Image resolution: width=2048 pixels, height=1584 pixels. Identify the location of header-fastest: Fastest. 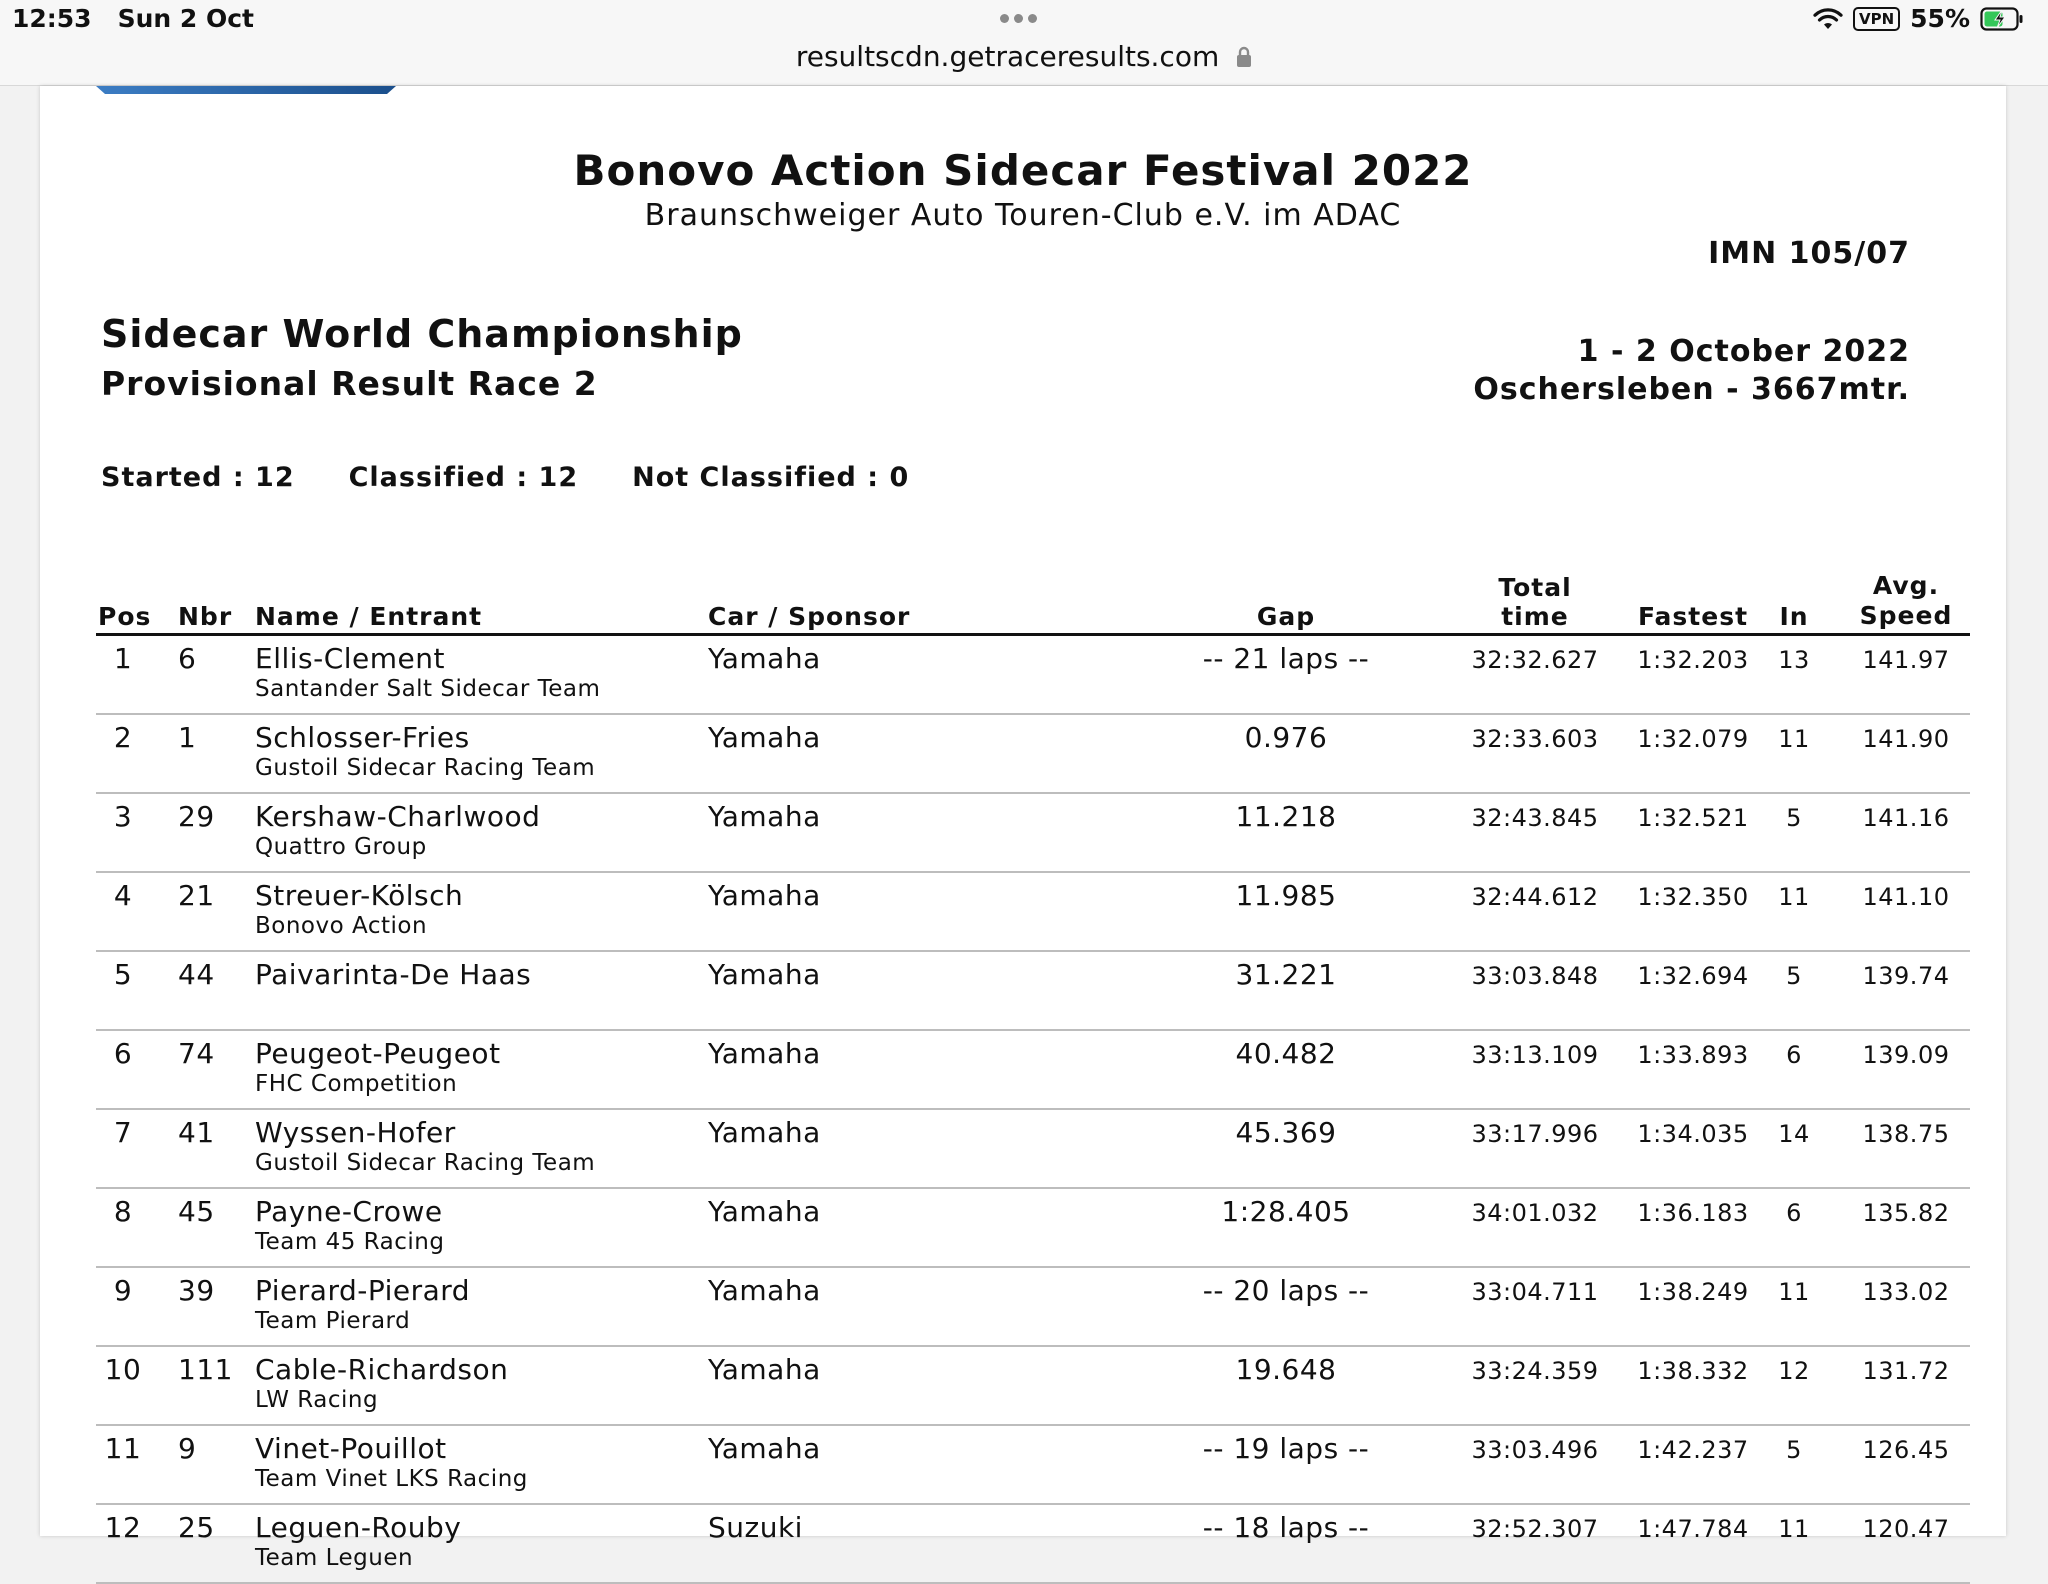
(1693, 616).